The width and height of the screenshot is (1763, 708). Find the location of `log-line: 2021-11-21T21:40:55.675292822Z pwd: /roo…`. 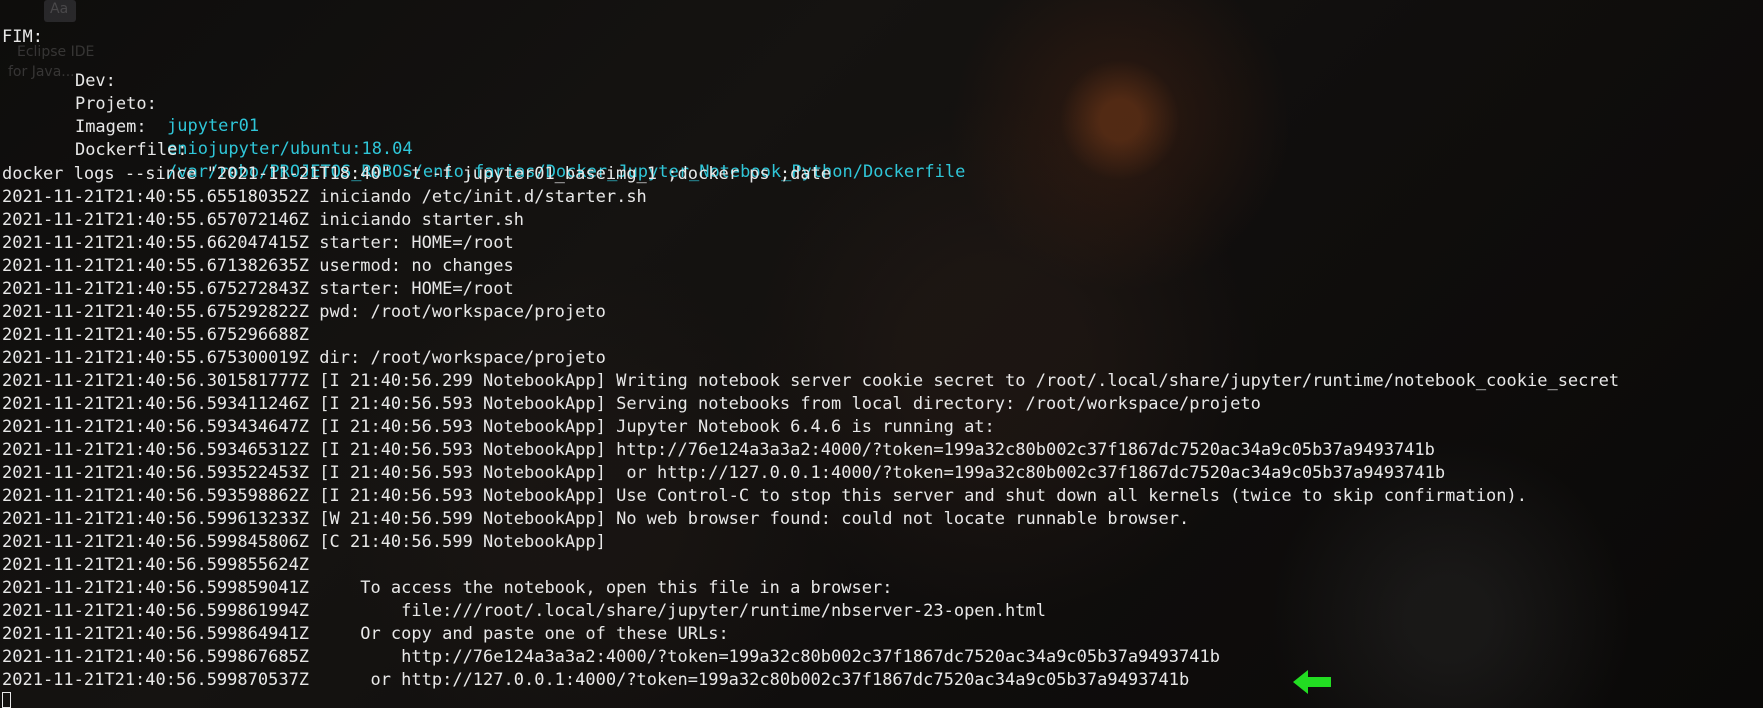

log-line: 2021-11-21T21:40:55.675292822Z pwd: /roo… is located at coordinates (304, 312).